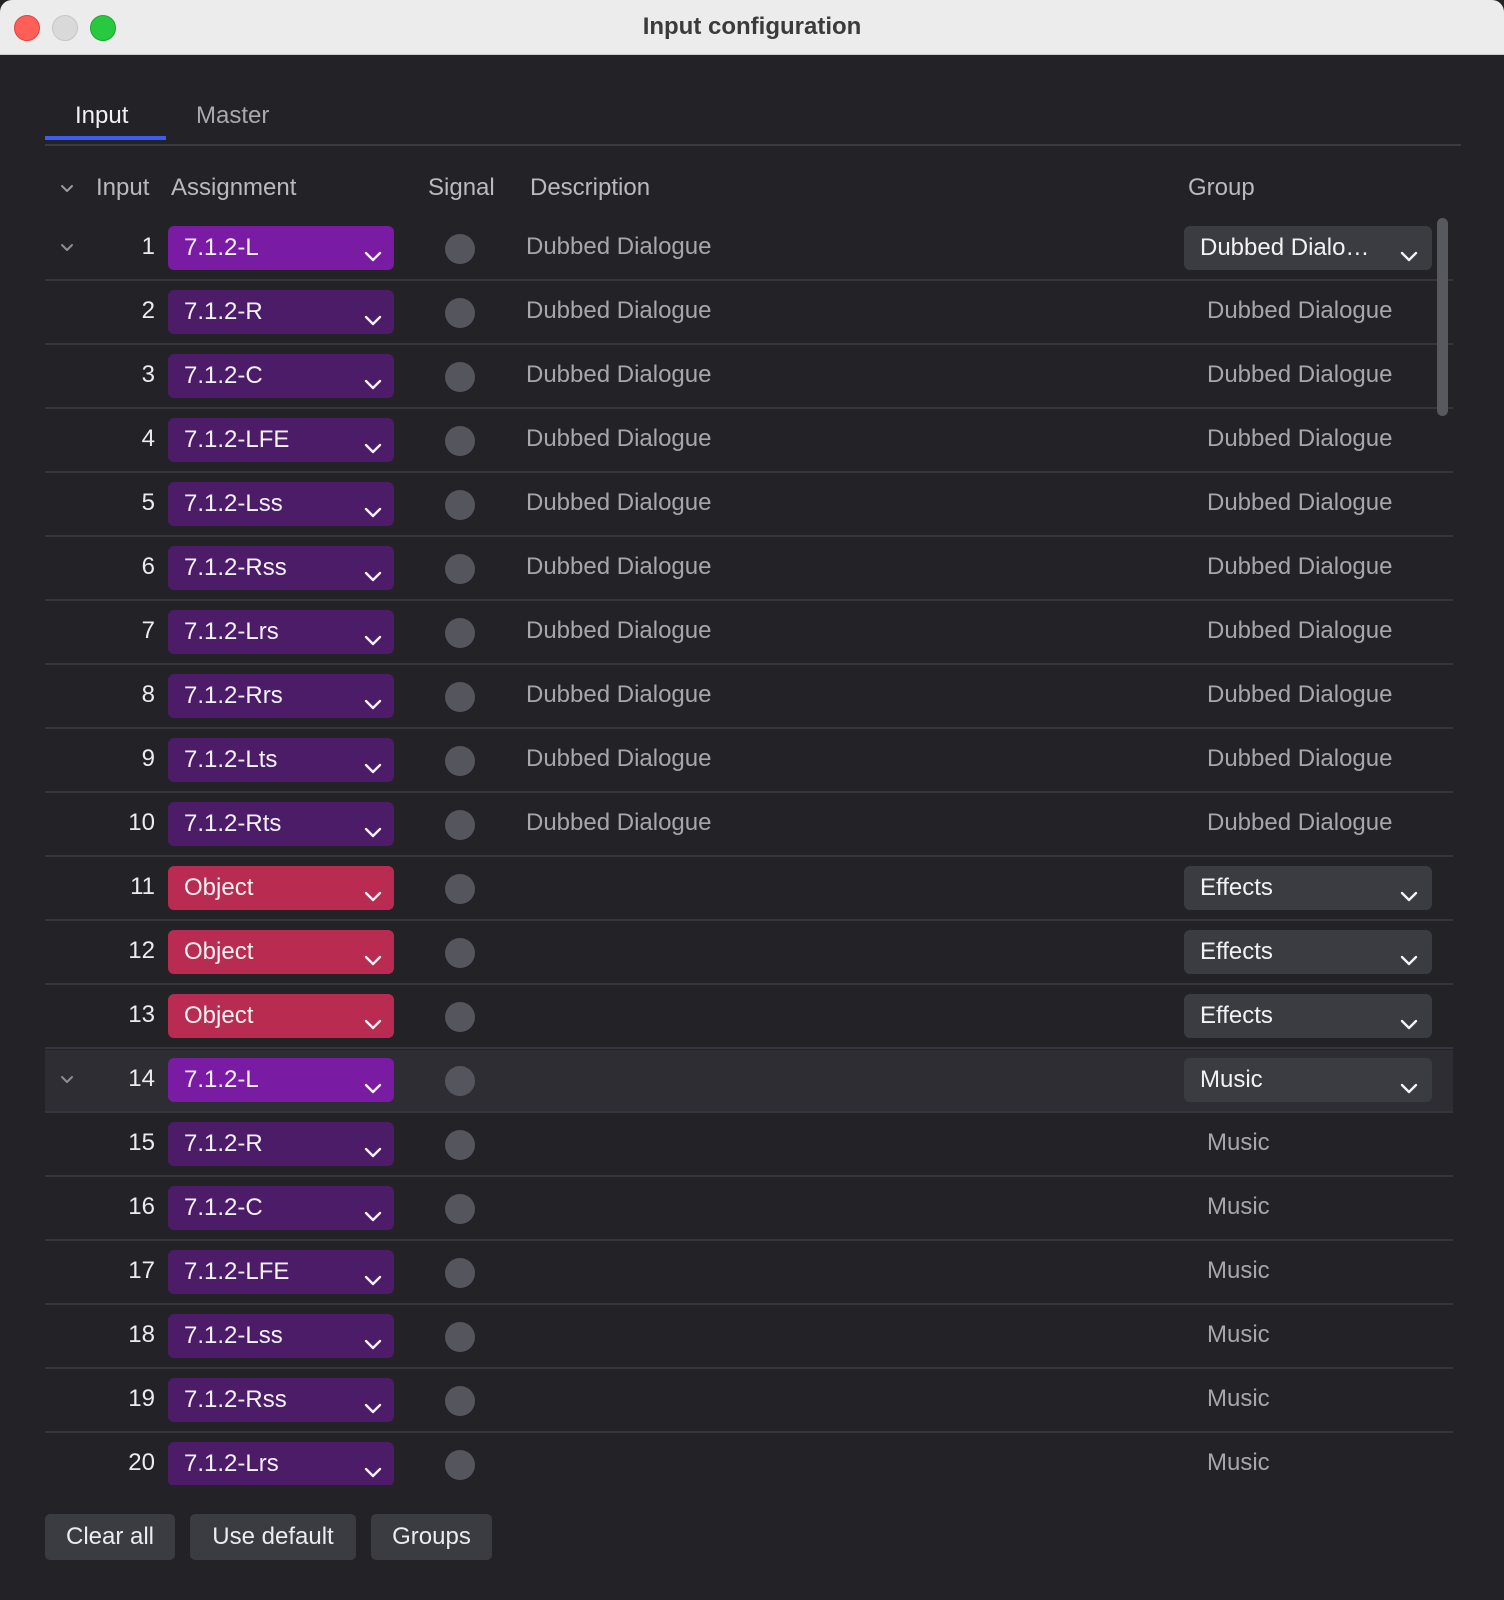  What do you see at coordinates (281, 824) in the screenshot?
I see `assignment-dropdown: 7.1.2-Rts` at bounding box center [281, 824].